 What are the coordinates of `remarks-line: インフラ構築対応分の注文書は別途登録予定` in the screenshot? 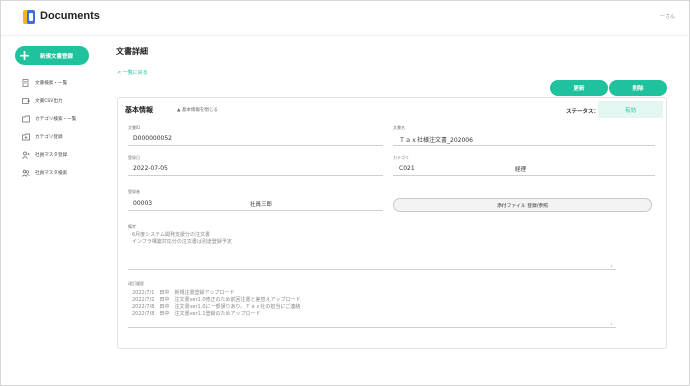 It's located at (182, 242).